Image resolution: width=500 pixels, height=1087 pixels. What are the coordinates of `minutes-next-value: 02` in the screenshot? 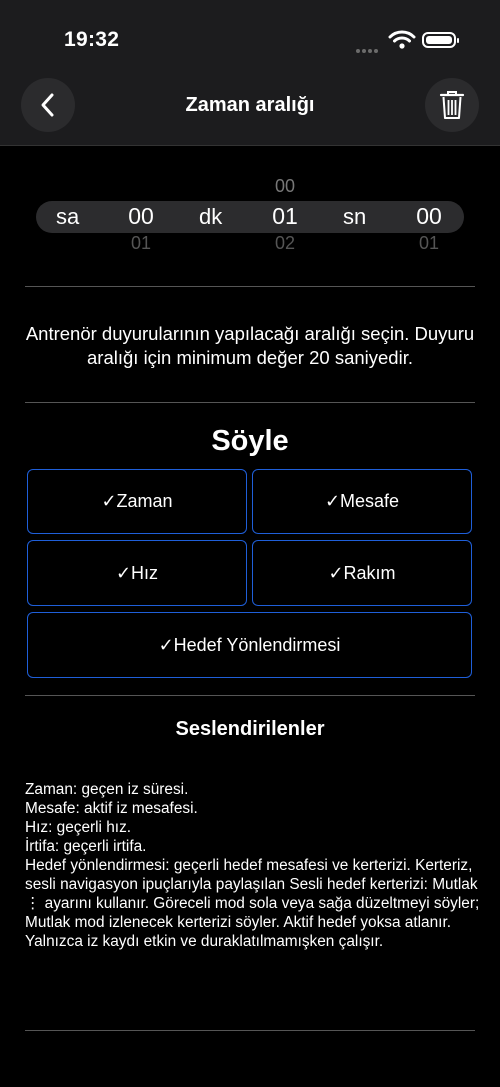 It's located at (285, 241).